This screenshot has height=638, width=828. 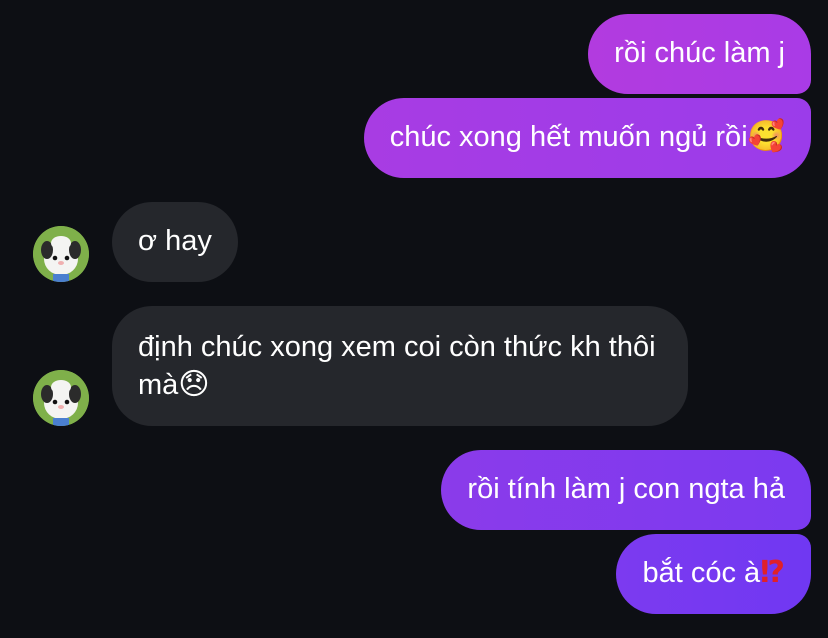 I want to click on smiling-face-with-hearts-emoji: 🥰, so click(x=766, y=136).